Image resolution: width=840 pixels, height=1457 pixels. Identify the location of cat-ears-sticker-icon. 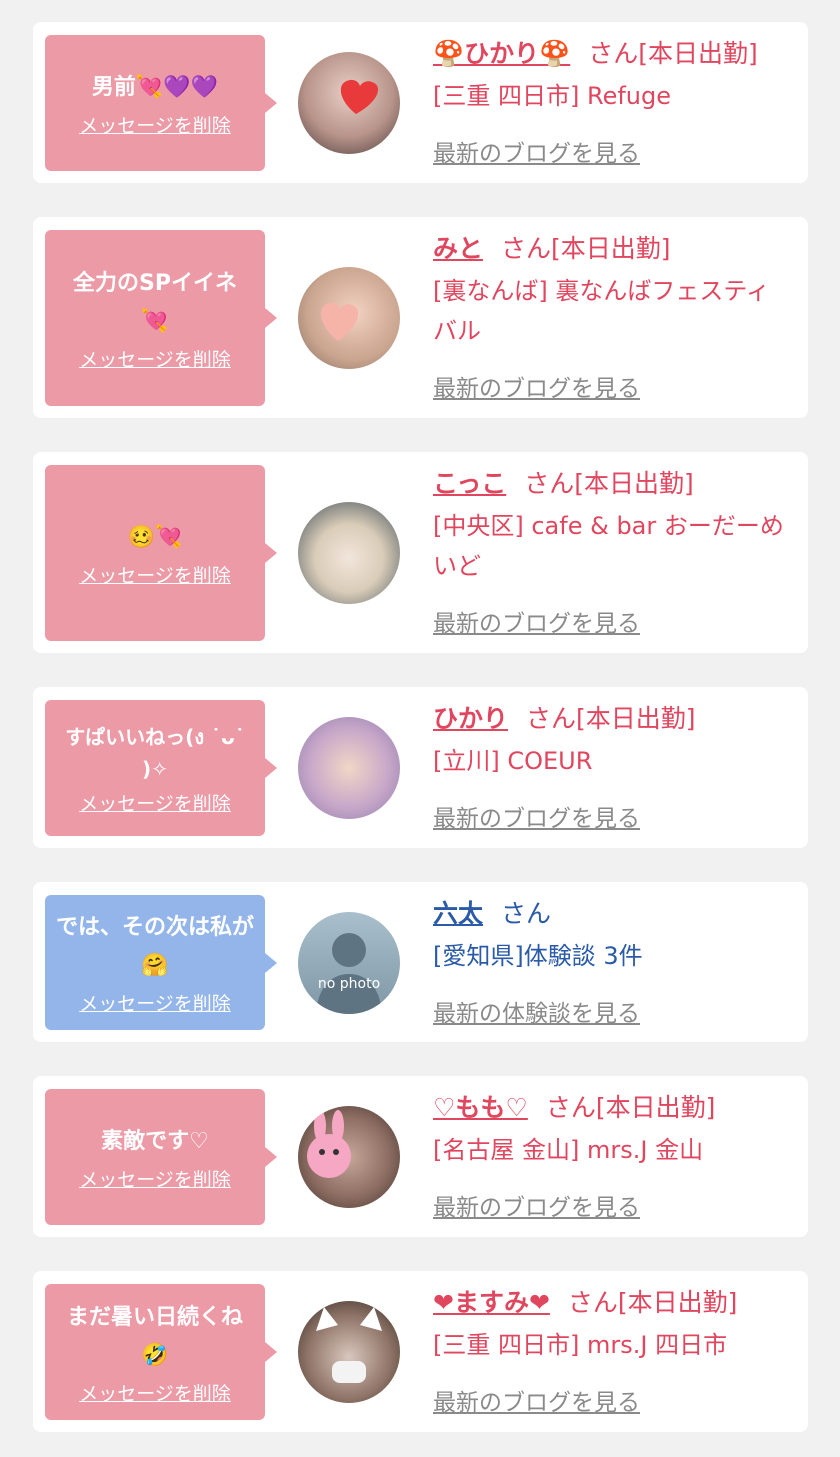
(349, 1345).